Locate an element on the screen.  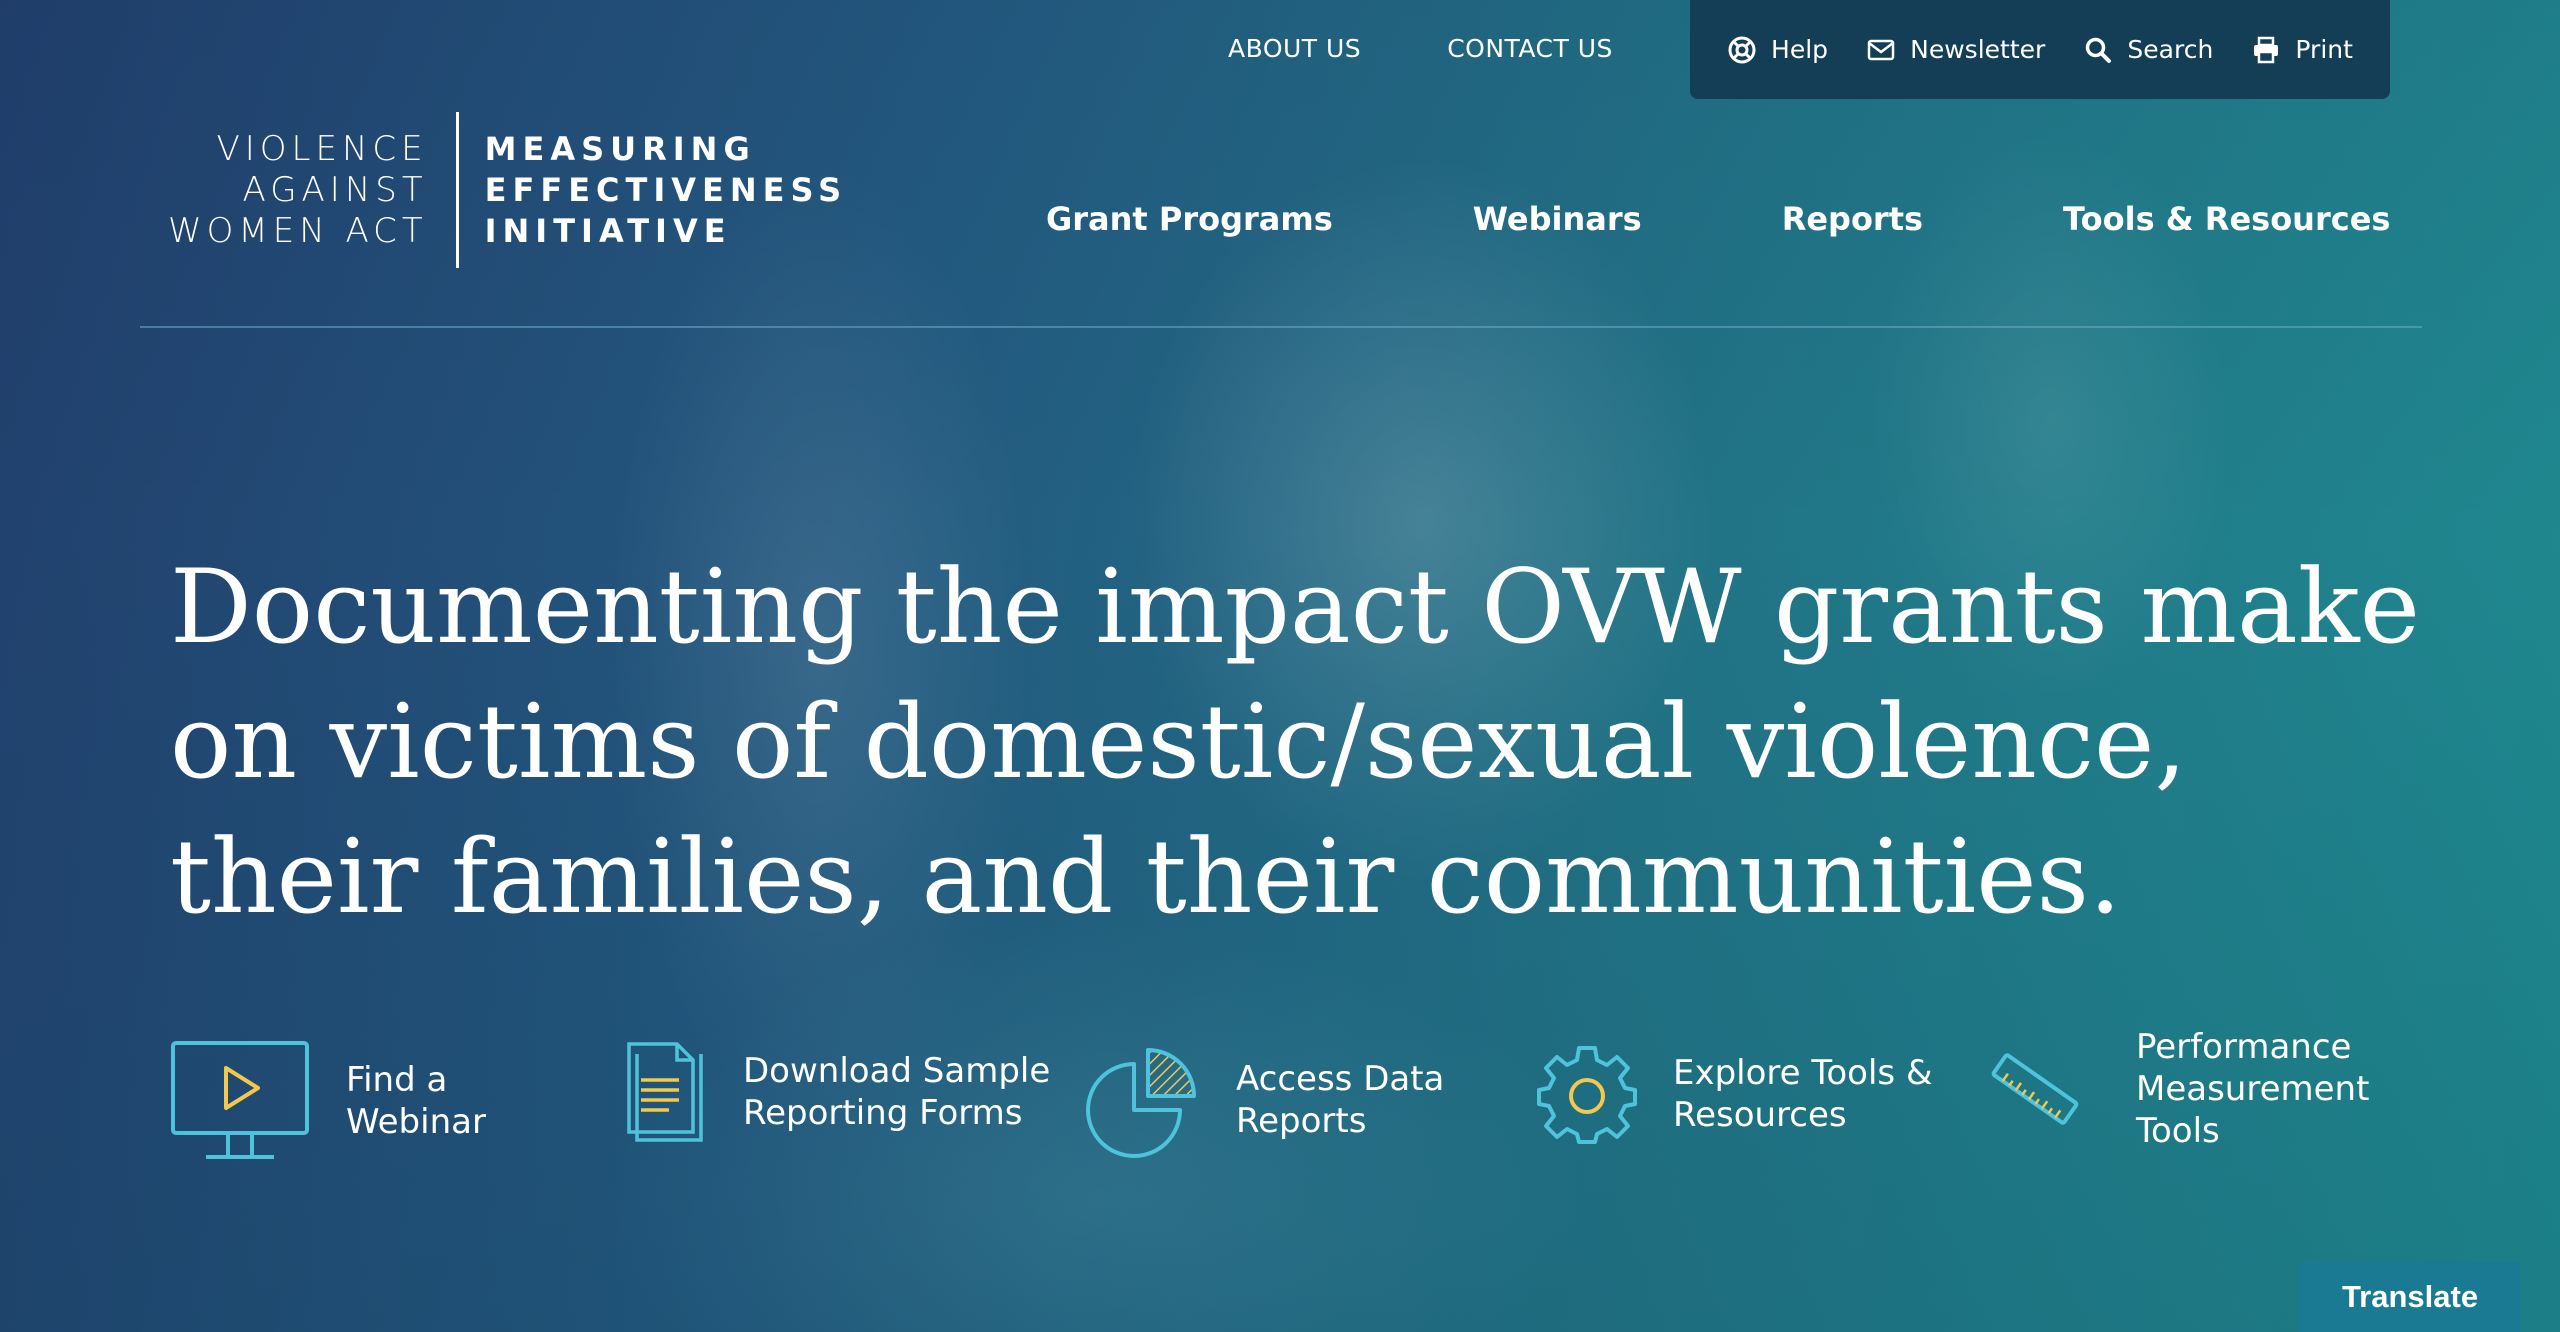
search-icon is located at coordinates (2099, 50).